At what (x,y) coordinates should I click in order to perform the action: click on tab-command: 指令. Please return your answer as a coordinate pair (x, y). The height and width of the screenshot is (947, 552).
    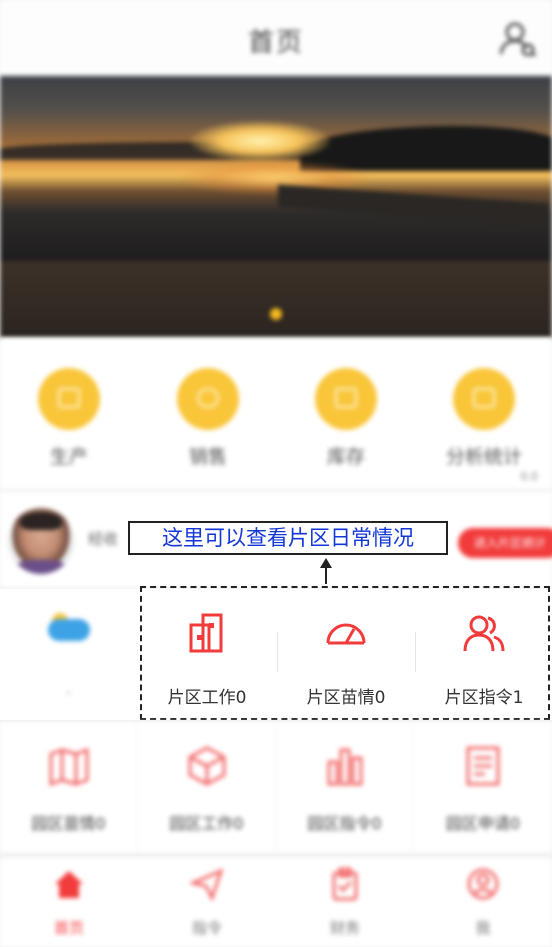
    Looking at the image, I should click on (207, 902).